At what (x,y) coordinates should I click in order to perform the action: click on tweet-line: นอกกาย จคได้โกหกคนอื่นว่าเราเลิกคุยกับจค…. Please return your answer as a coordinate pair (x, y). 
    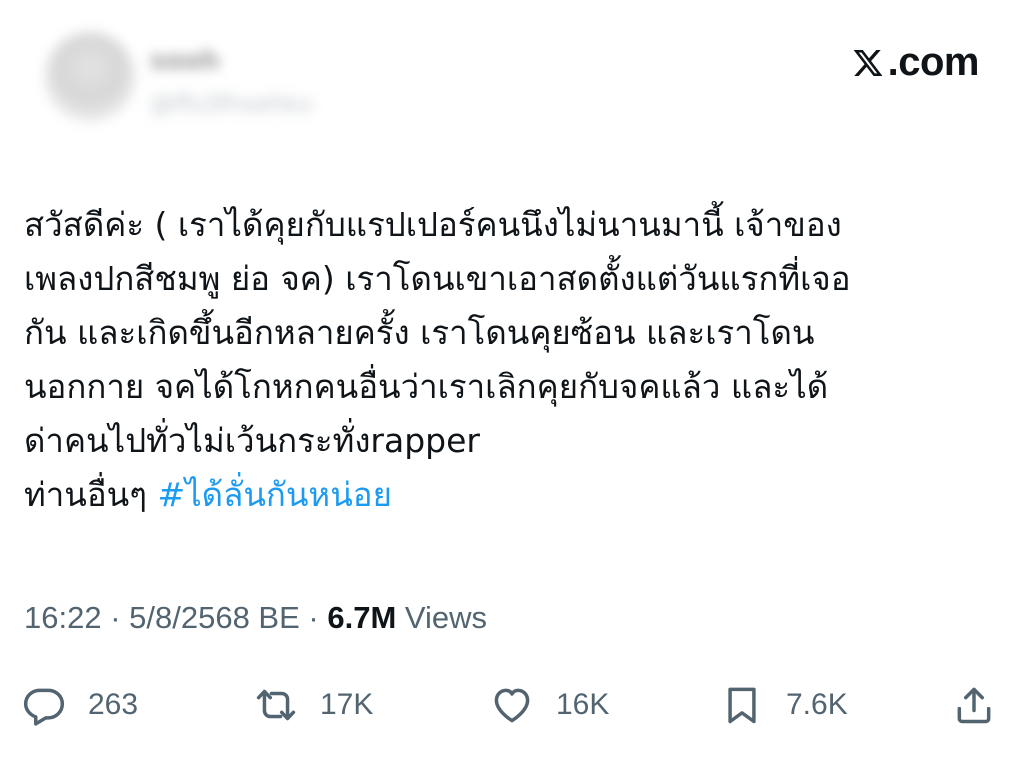
    Looking at the image, I should click on (426, 386).